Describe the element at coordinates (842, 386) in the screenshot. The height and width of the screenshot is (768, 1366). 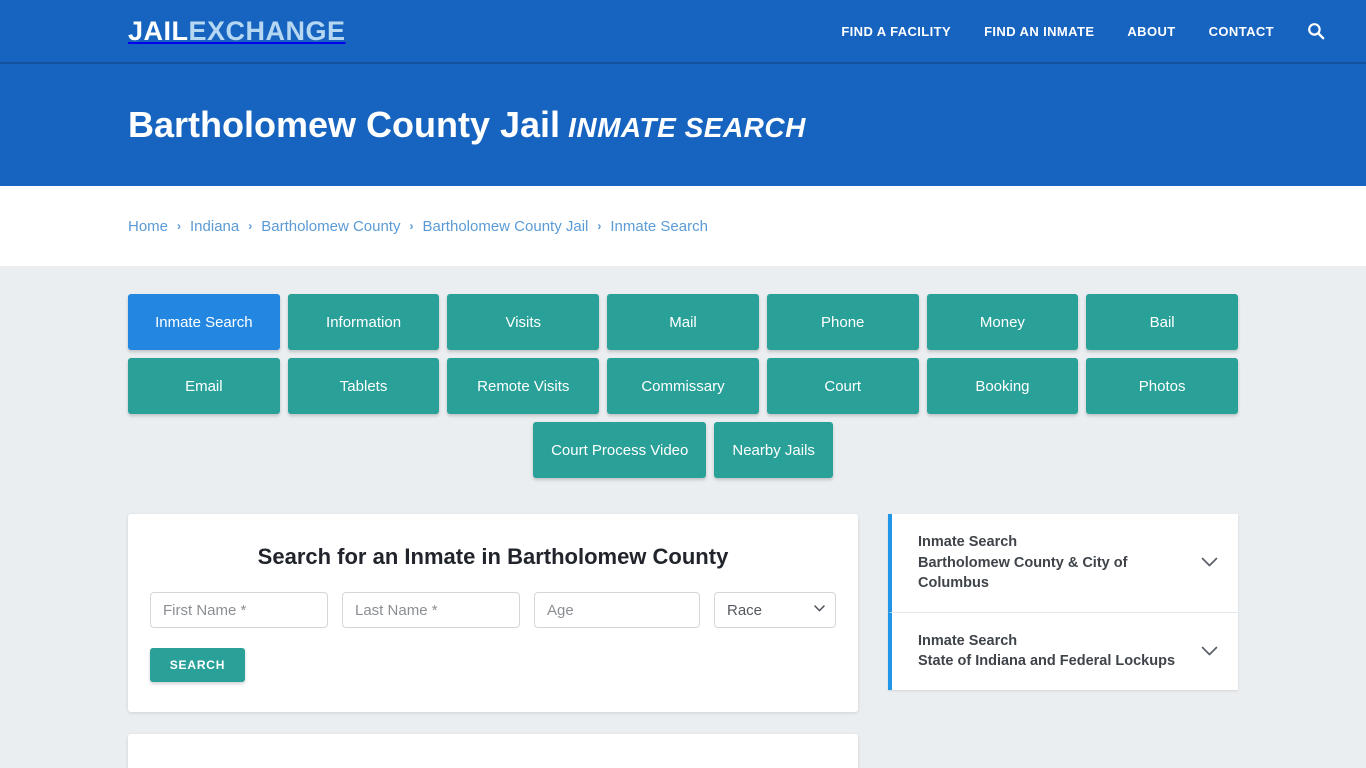
I see `tab-court: Court` at that location.